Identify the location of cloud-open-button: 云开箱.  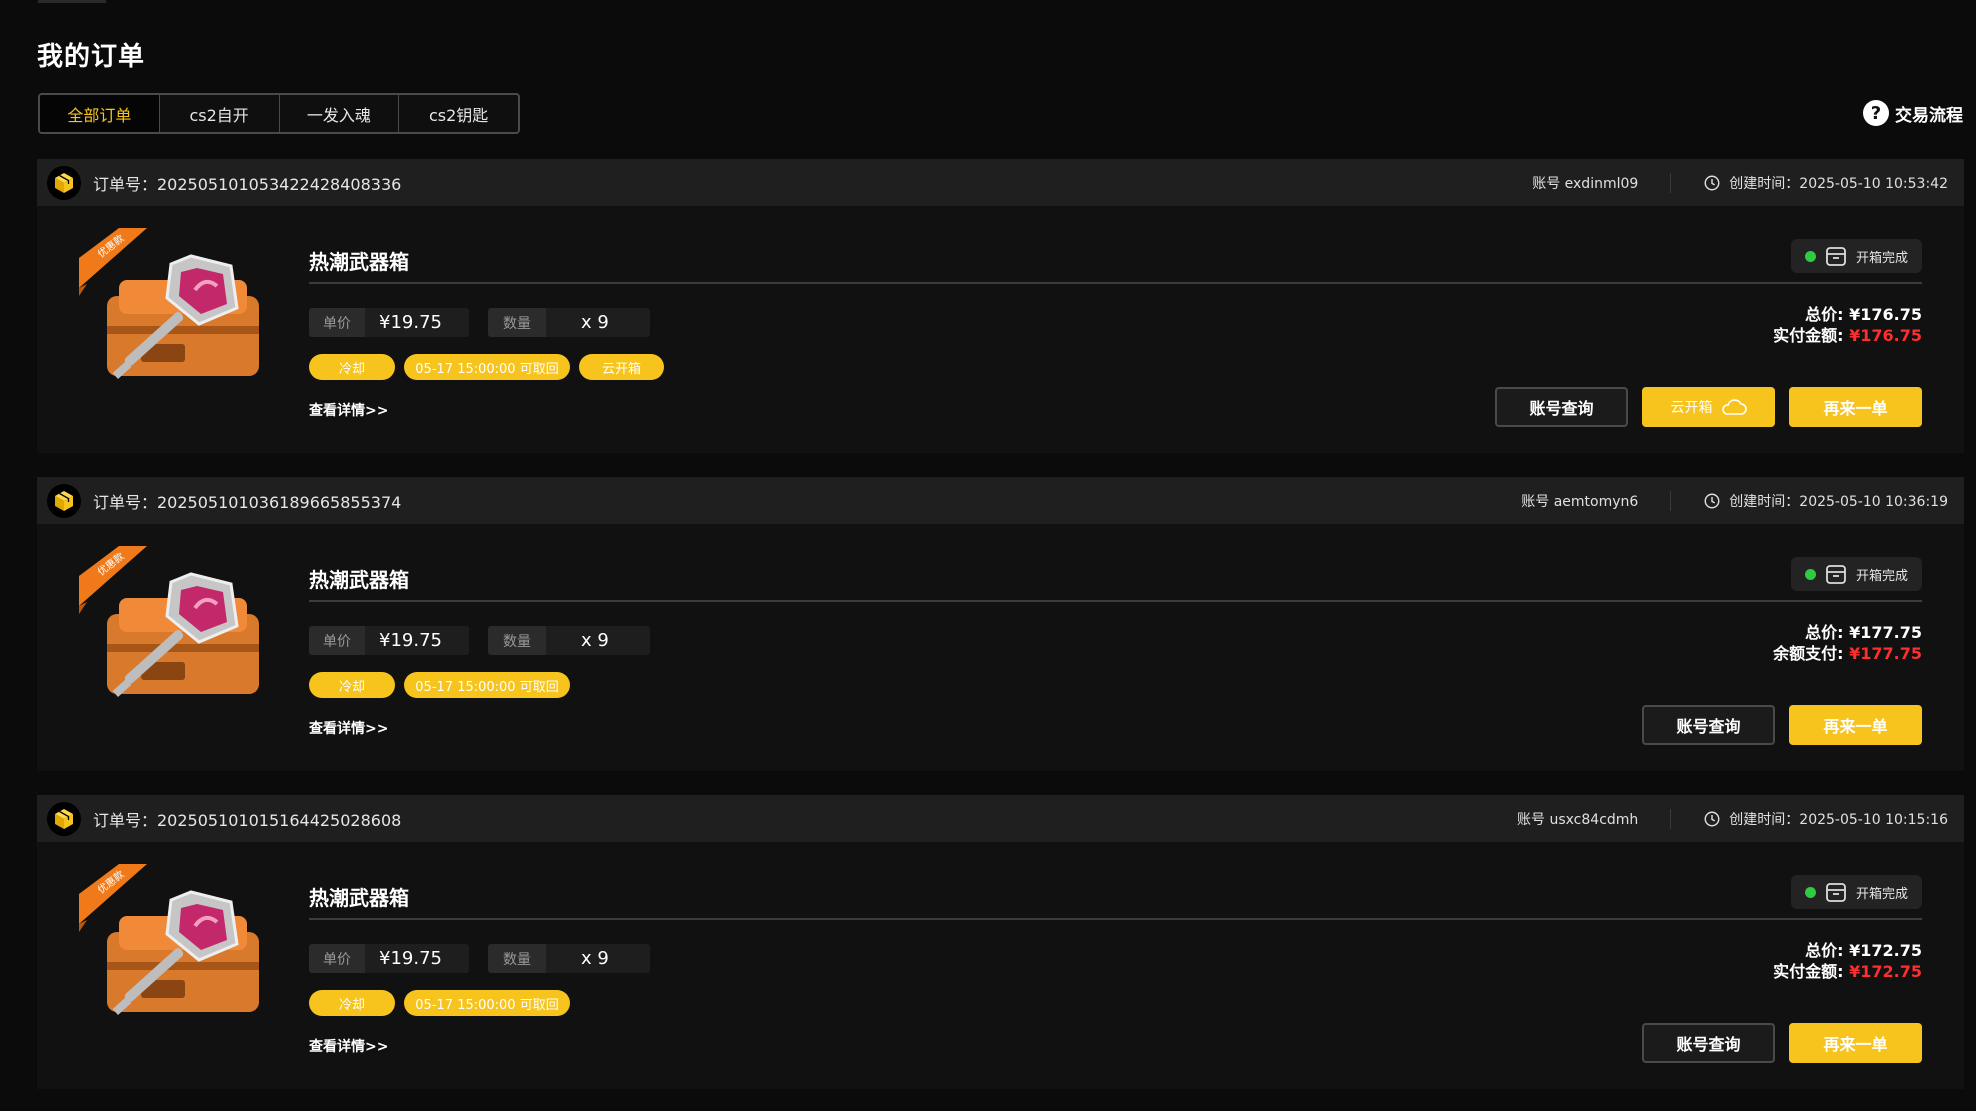
(1708, 407).